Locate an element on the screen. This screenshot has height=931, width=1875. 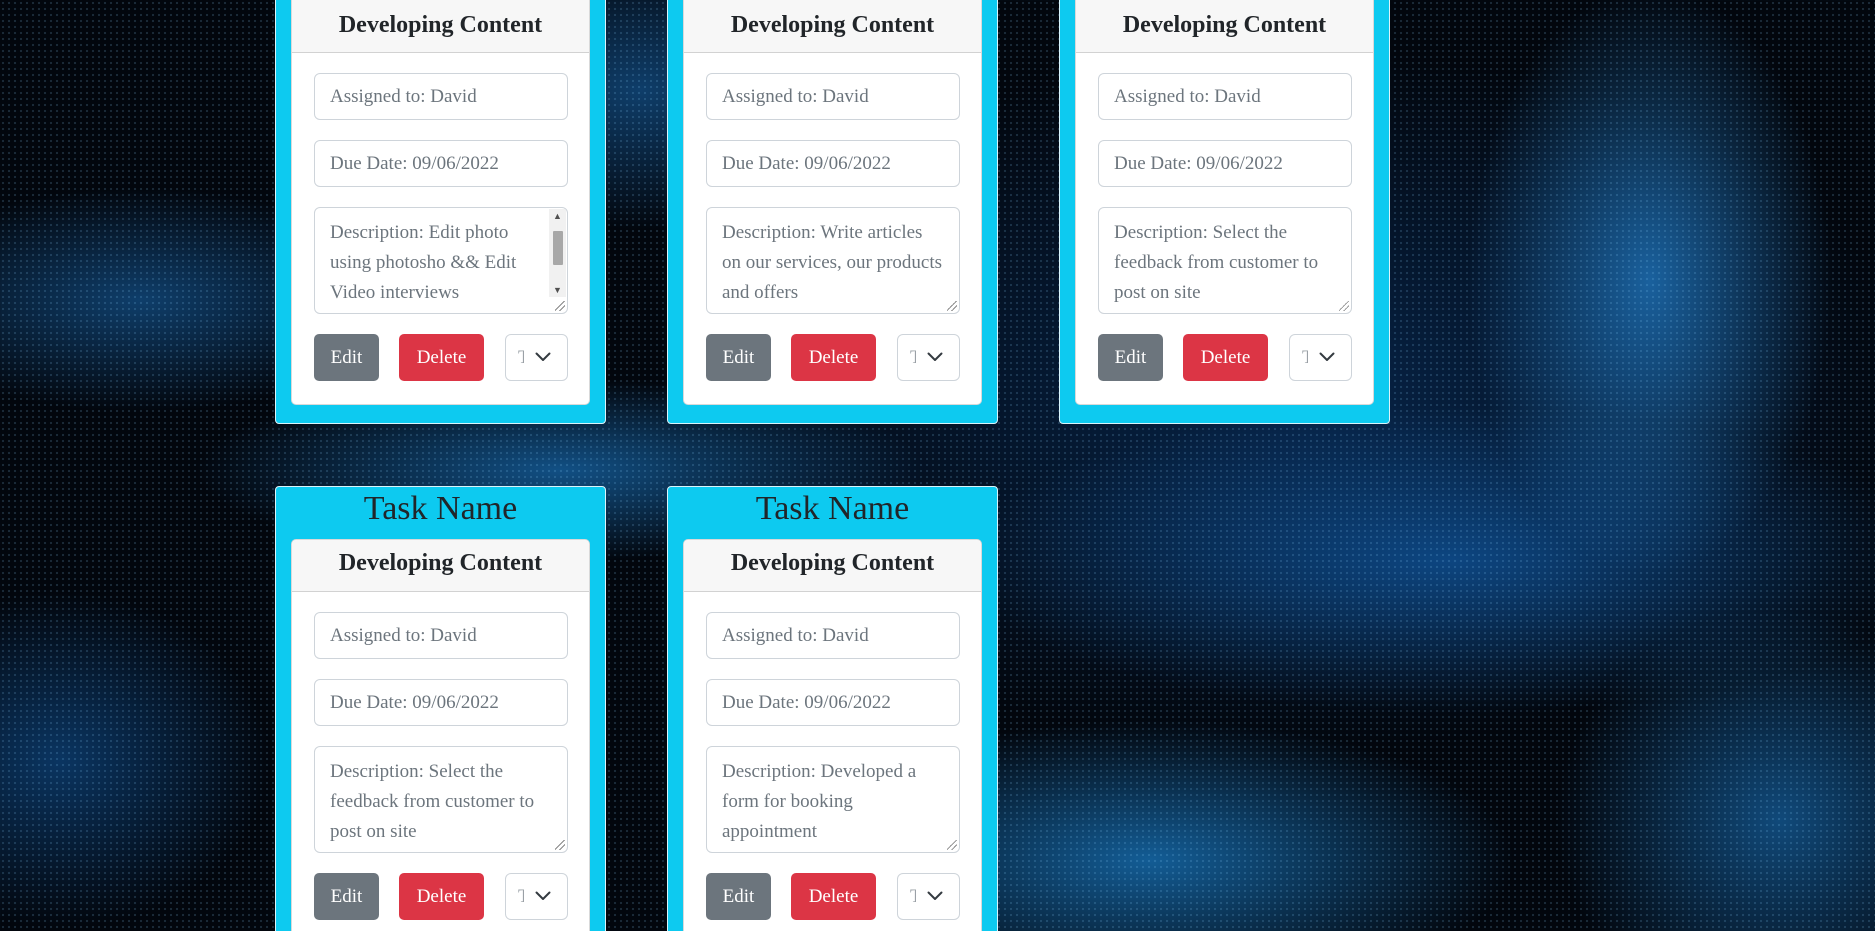
scroll-up-arrow-icon: ▲ is located at coordinates (557, 216).